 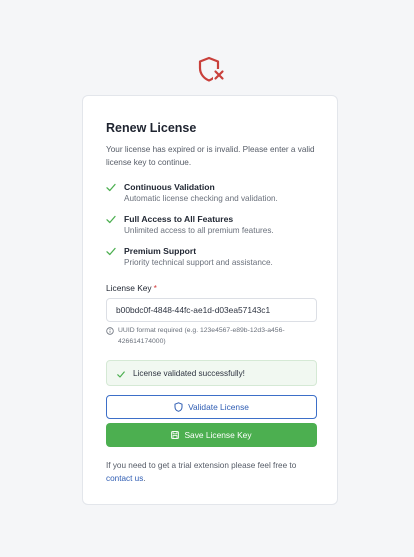 What do you see at coordinates (175, 435) in the screenshot?
I see `save-icon` at bounding box center [175, 435].